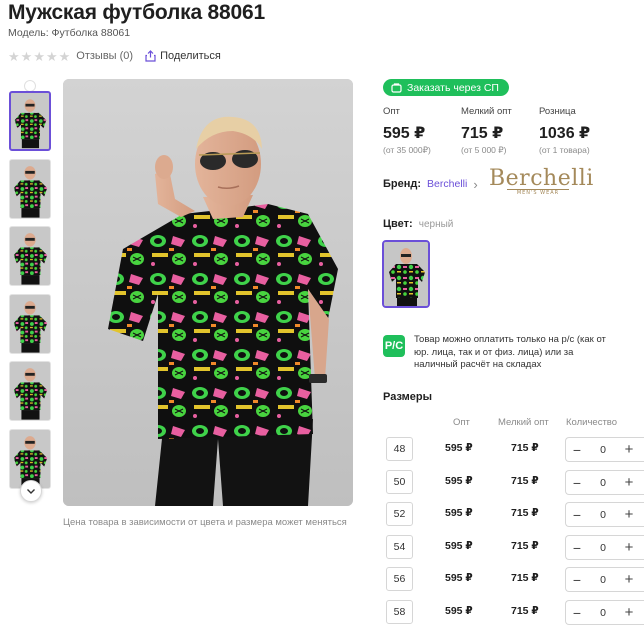 This screenshot has height=633, width=644. I want to click on brand-row: Бренд: Berchelli ›, so click(430, 184).